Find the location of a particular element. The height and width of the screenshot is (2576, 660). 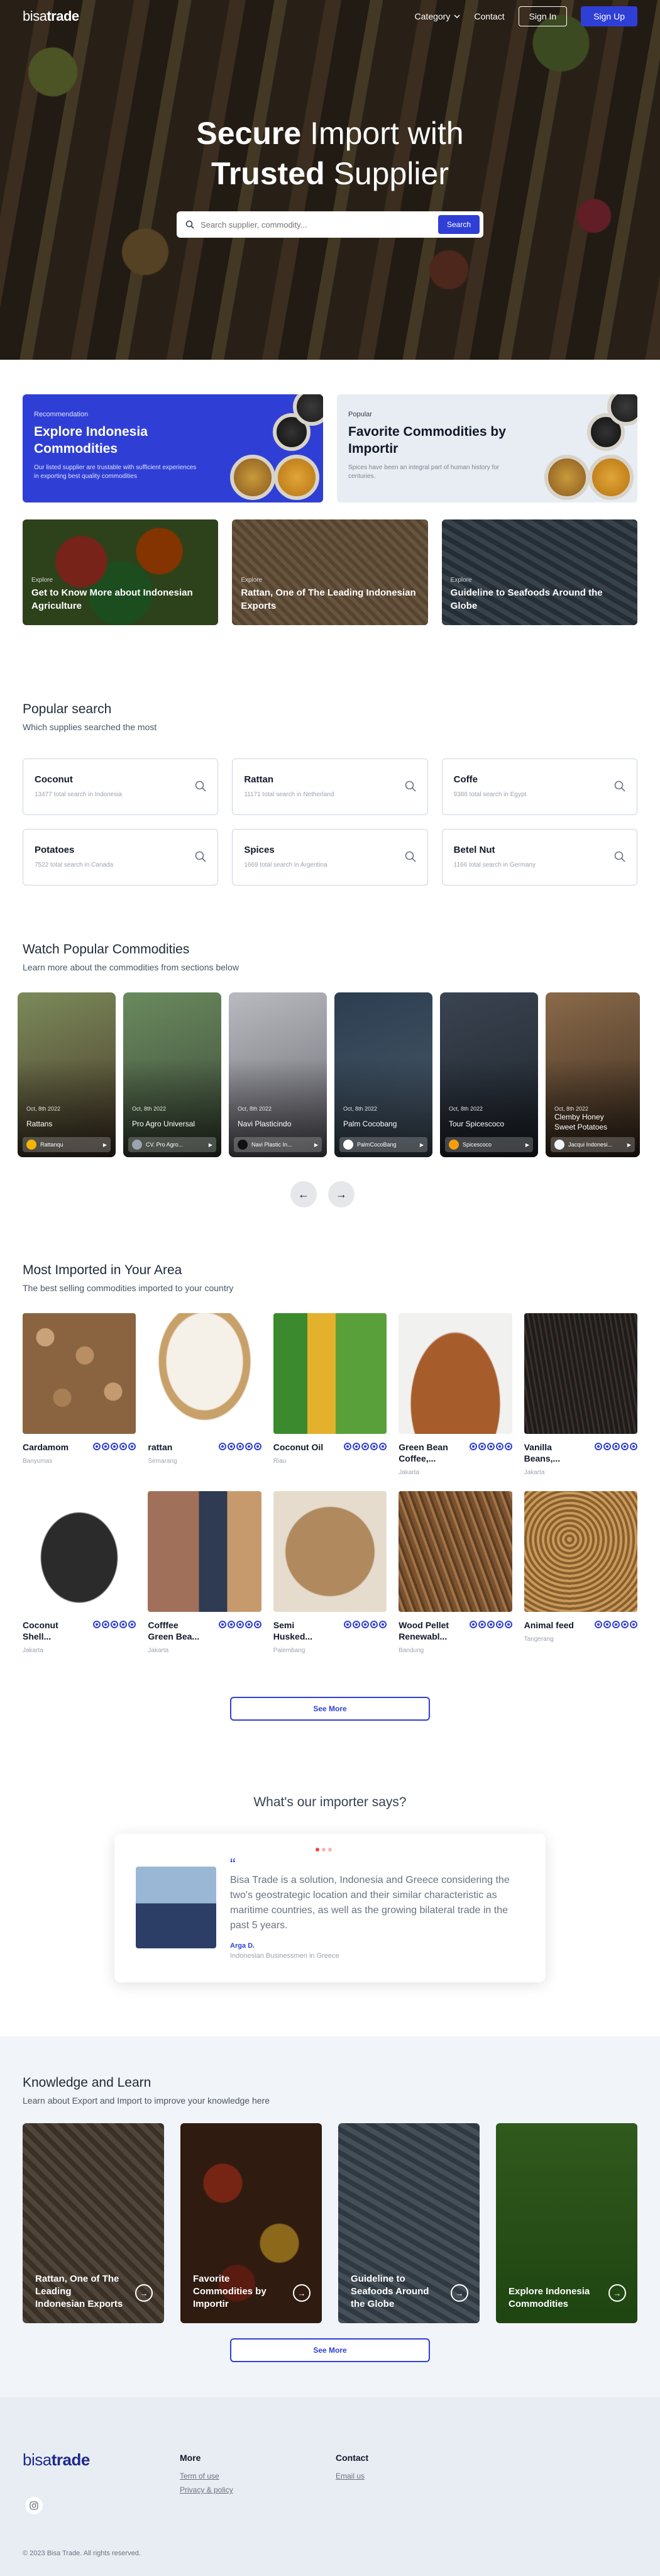

sign-in-button: Sign In is located at coordinates (543, 16).